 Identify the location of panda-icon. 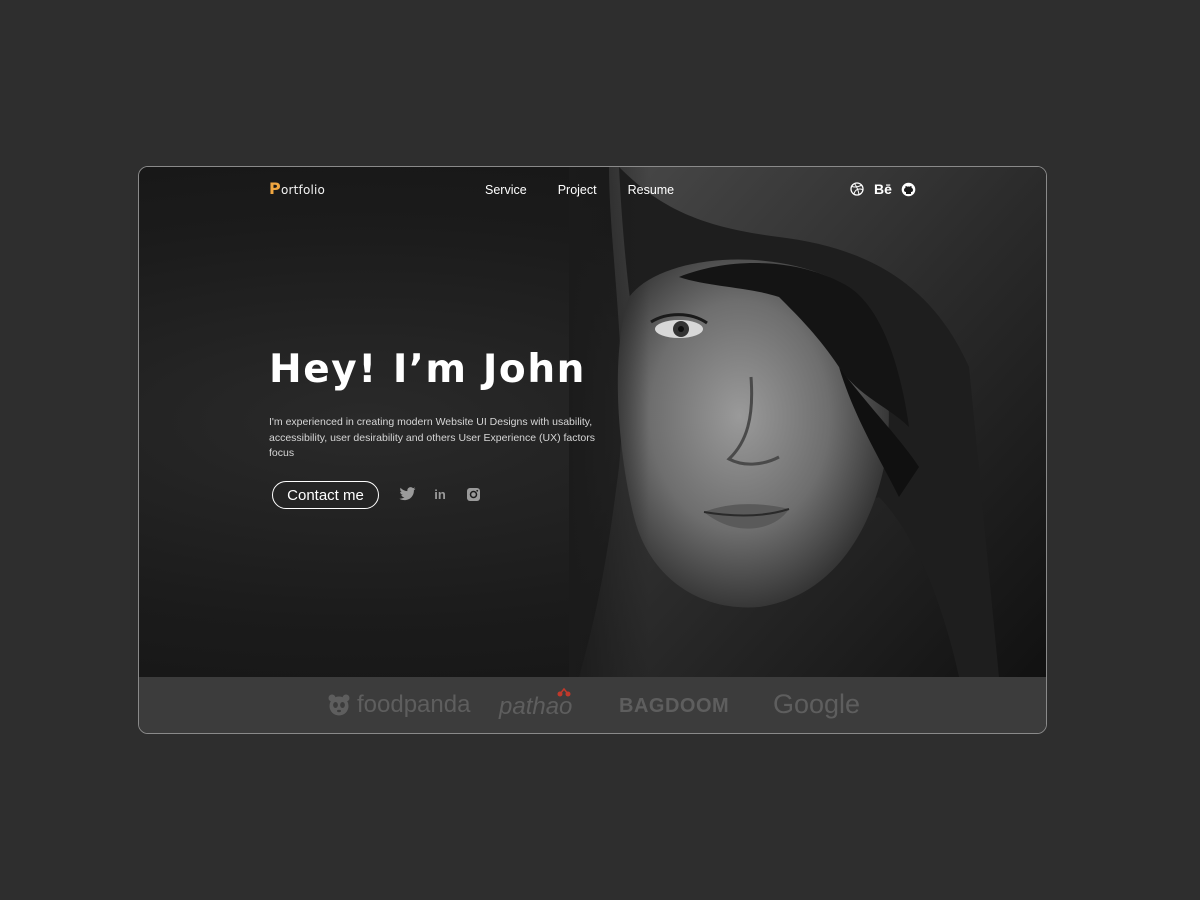
(339, 705).